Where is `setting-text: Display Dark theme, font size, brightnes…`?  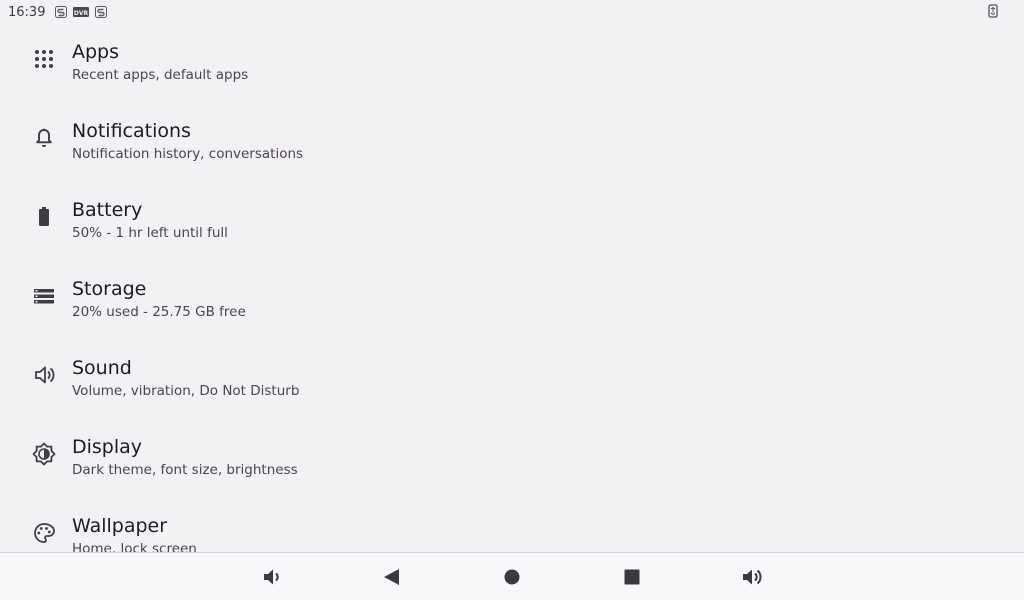
setting-text: Display Dark theme, font size, brightnes… is located at coordinates (185, 457).